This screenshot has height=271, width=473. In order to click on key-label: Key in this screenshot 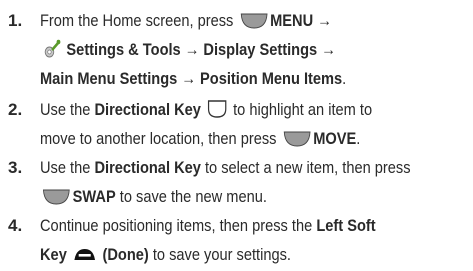, I will do `click(53, 254)`.